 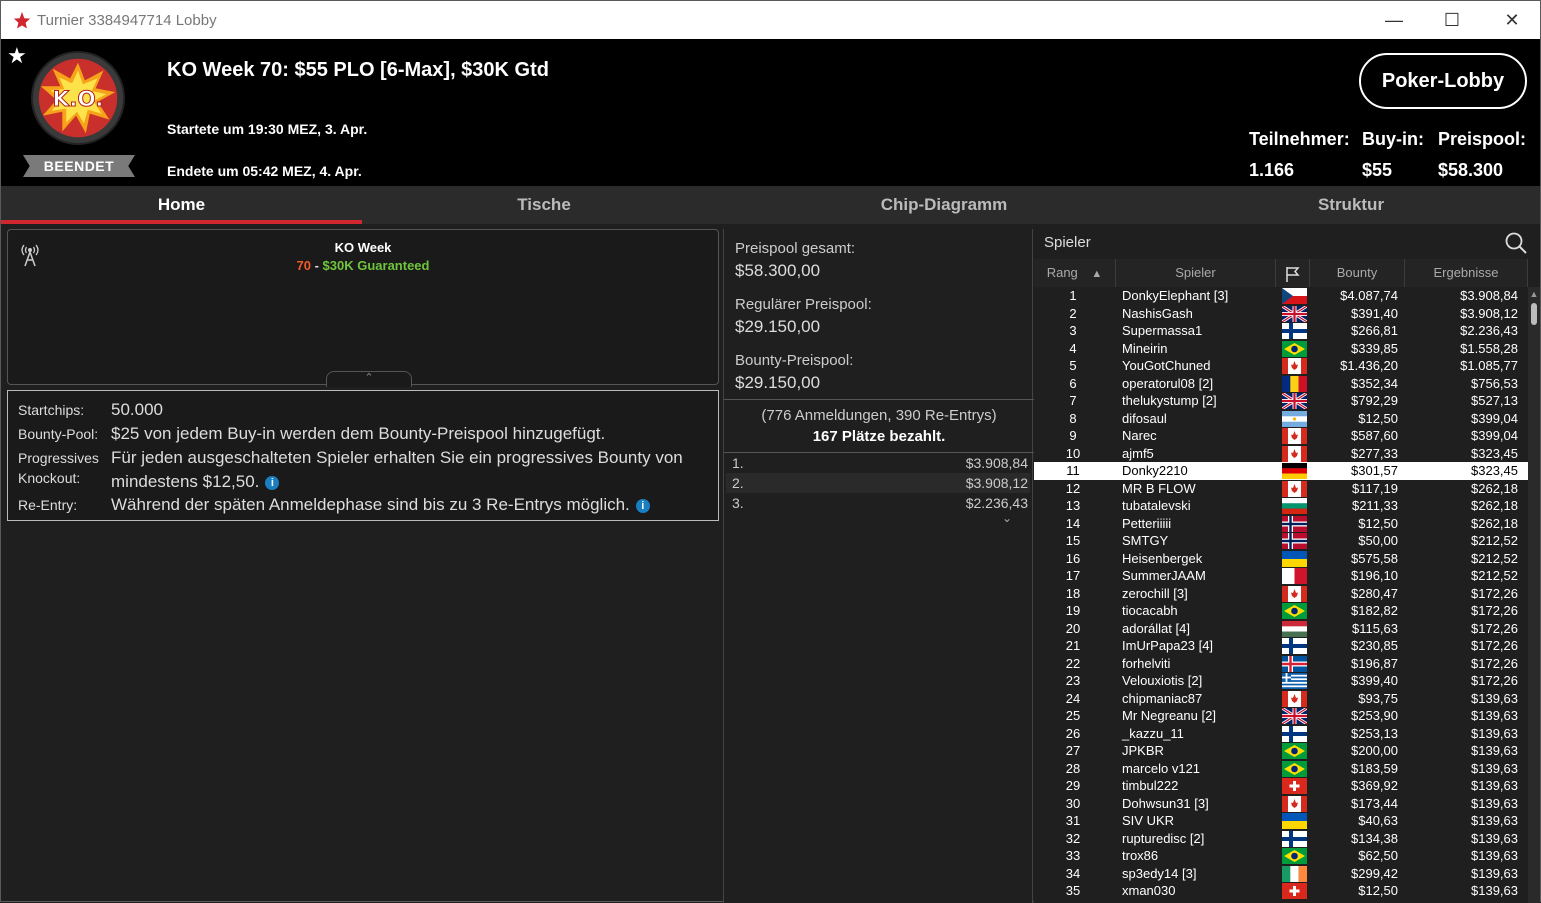 I want to click on player-row: 30 Dohwsun31 [3] $173,44 $139,63, so click(x=1281, y=804).